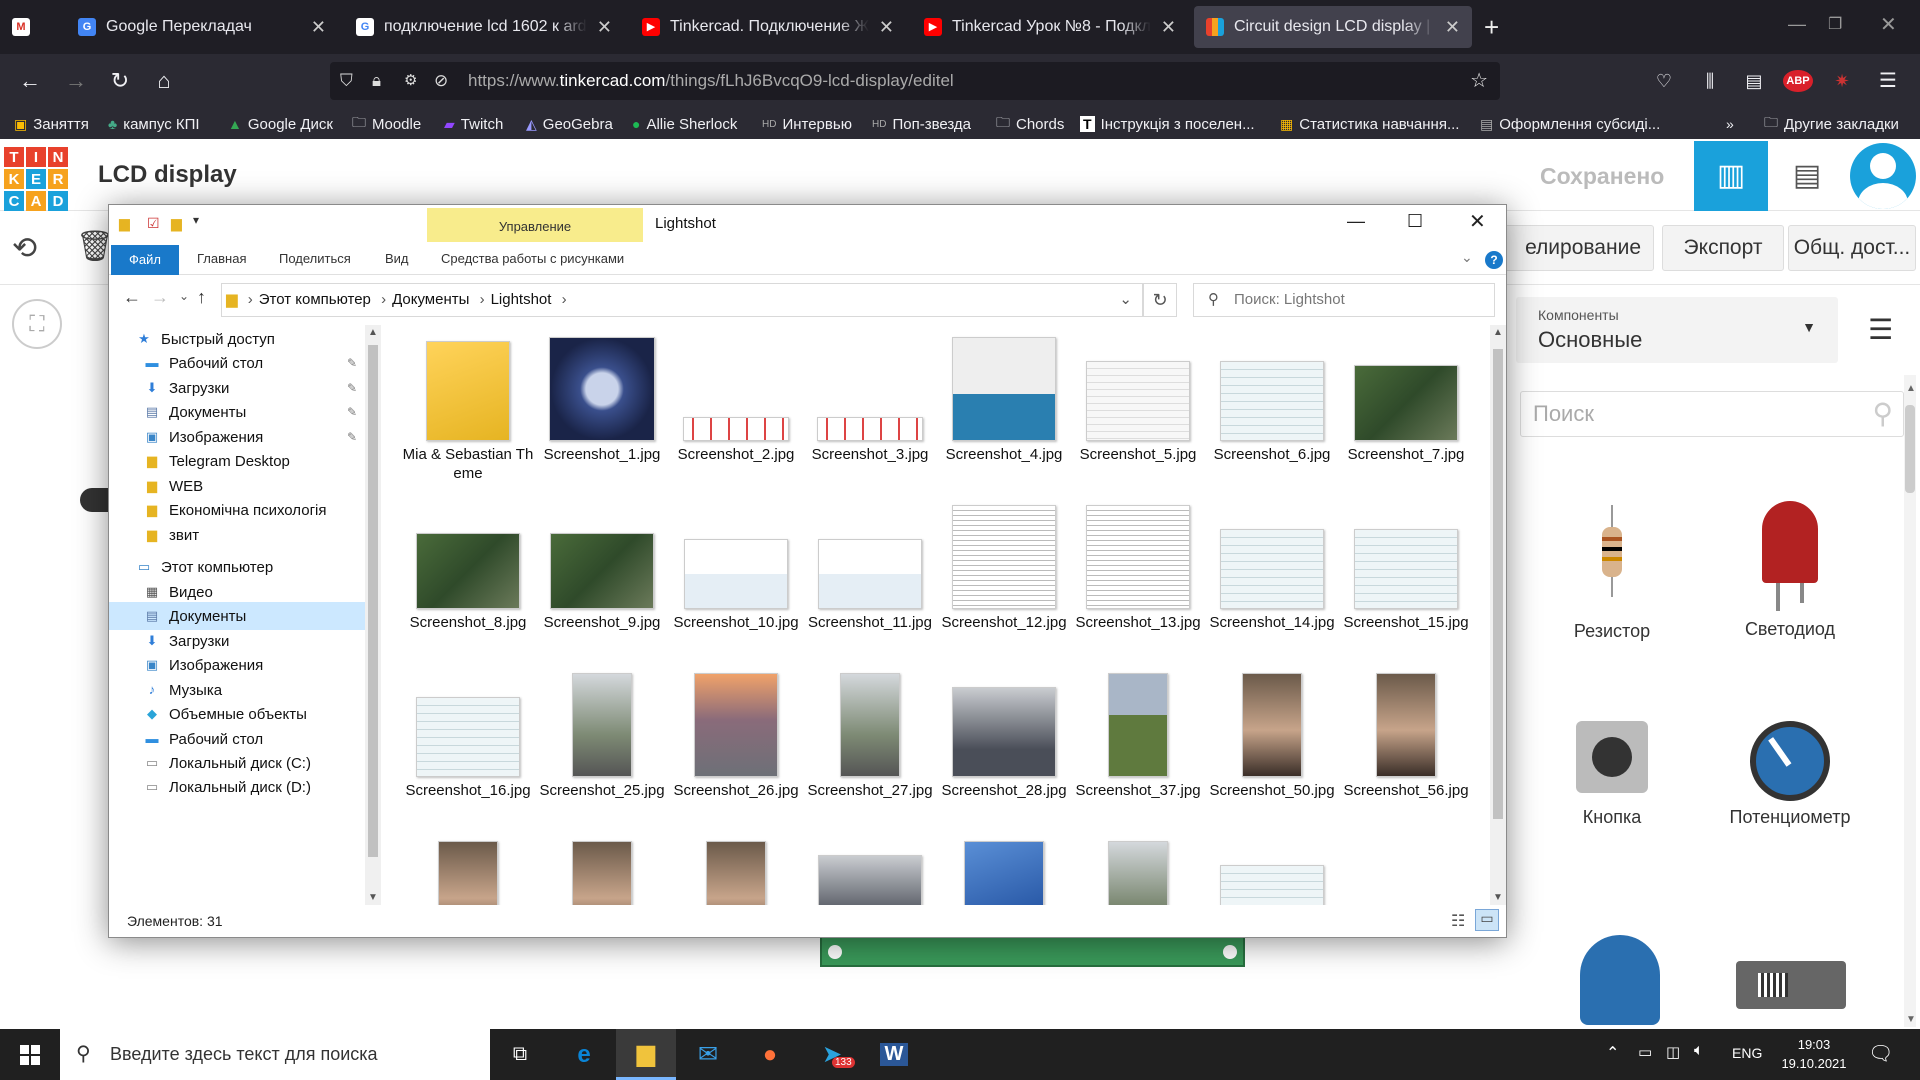 The image size is (1920, 1080). Describe the element at coordinates (410, 81) in the screenshot. I see `permissions-icon: ⚙` at that location.